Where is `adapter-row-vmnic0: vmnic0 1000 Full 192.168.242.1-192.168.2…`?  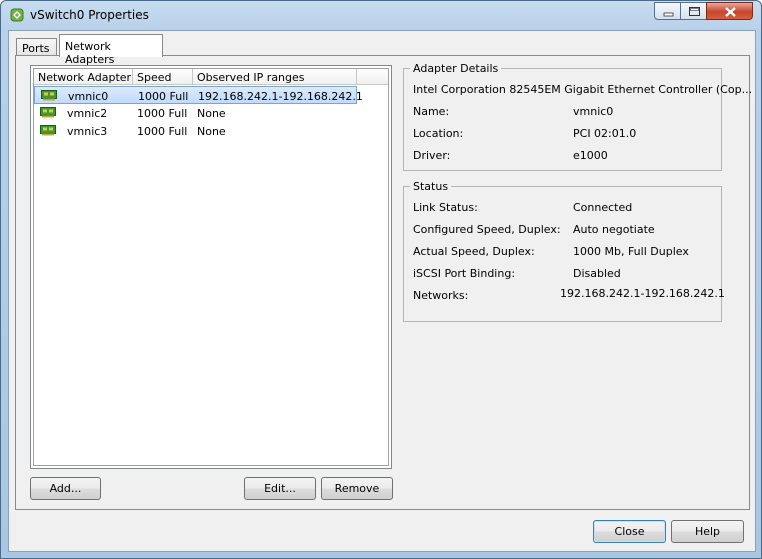 adapter-row-vmnic0: vmnic0 1000 Full 192.168.242.1-192.168.2… is located at coordinates (198, 95).